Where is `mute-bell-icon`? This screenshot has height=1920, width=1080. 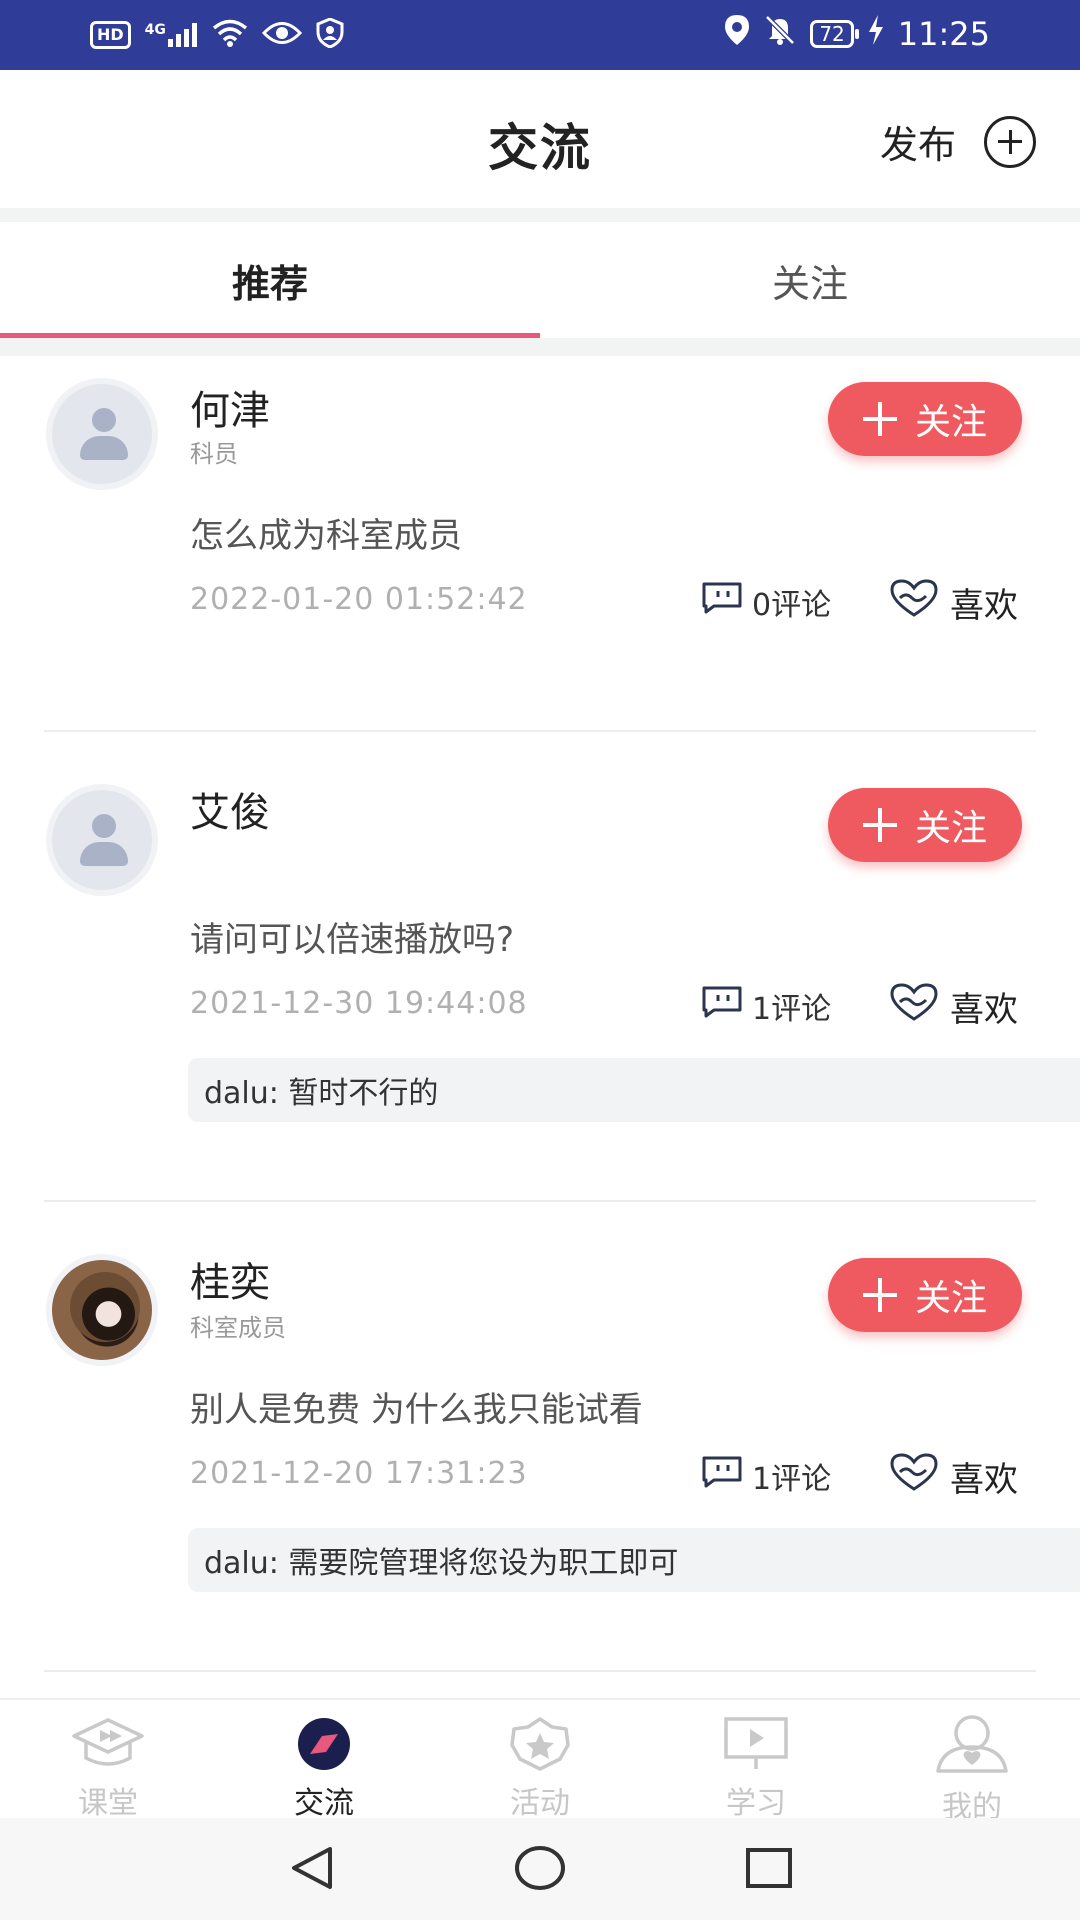
mute-bell-icon is located at coordinates (780, 34).